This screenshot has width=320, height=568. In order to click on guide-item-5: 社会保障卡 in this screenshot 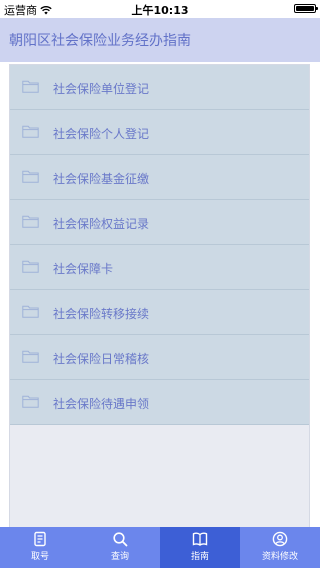, I will do `click(159, 267)`.